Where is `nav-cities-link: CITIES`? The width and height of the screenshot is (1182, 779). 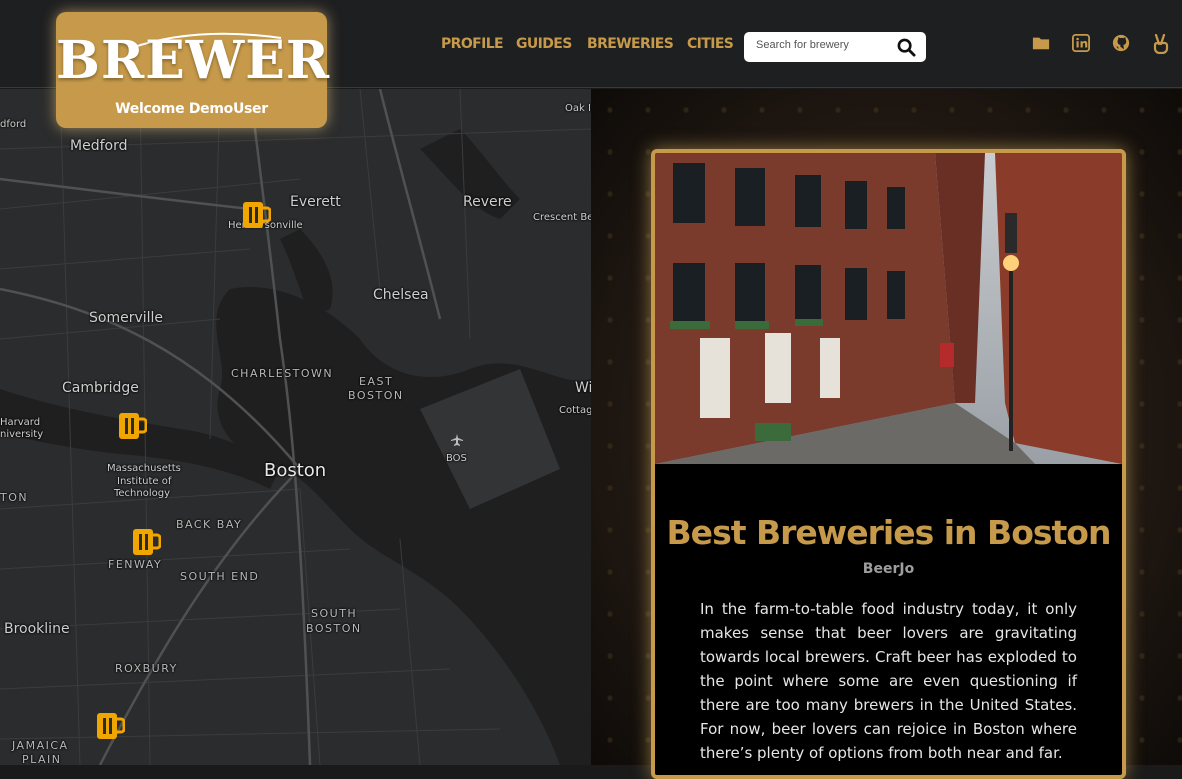 nav-cities-link: CITIES is located at coordinates (710, 44).